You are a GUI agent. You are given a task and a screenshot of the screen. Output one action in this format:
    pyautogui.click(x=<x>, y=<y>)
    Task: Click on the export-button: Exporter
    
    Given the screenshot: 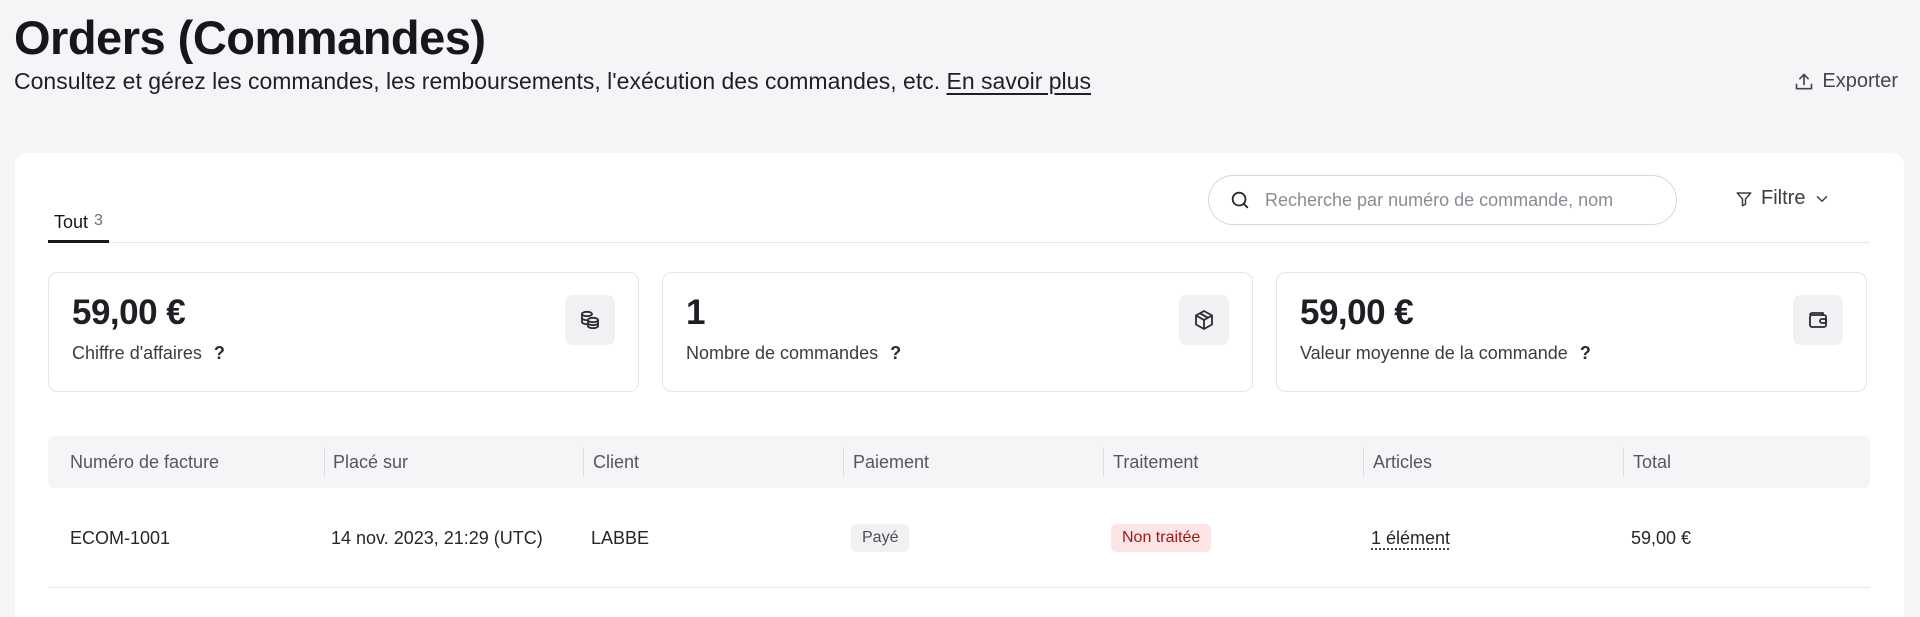 What is the action you would take?
    pyautogui.click(x=1846, y=81)
    